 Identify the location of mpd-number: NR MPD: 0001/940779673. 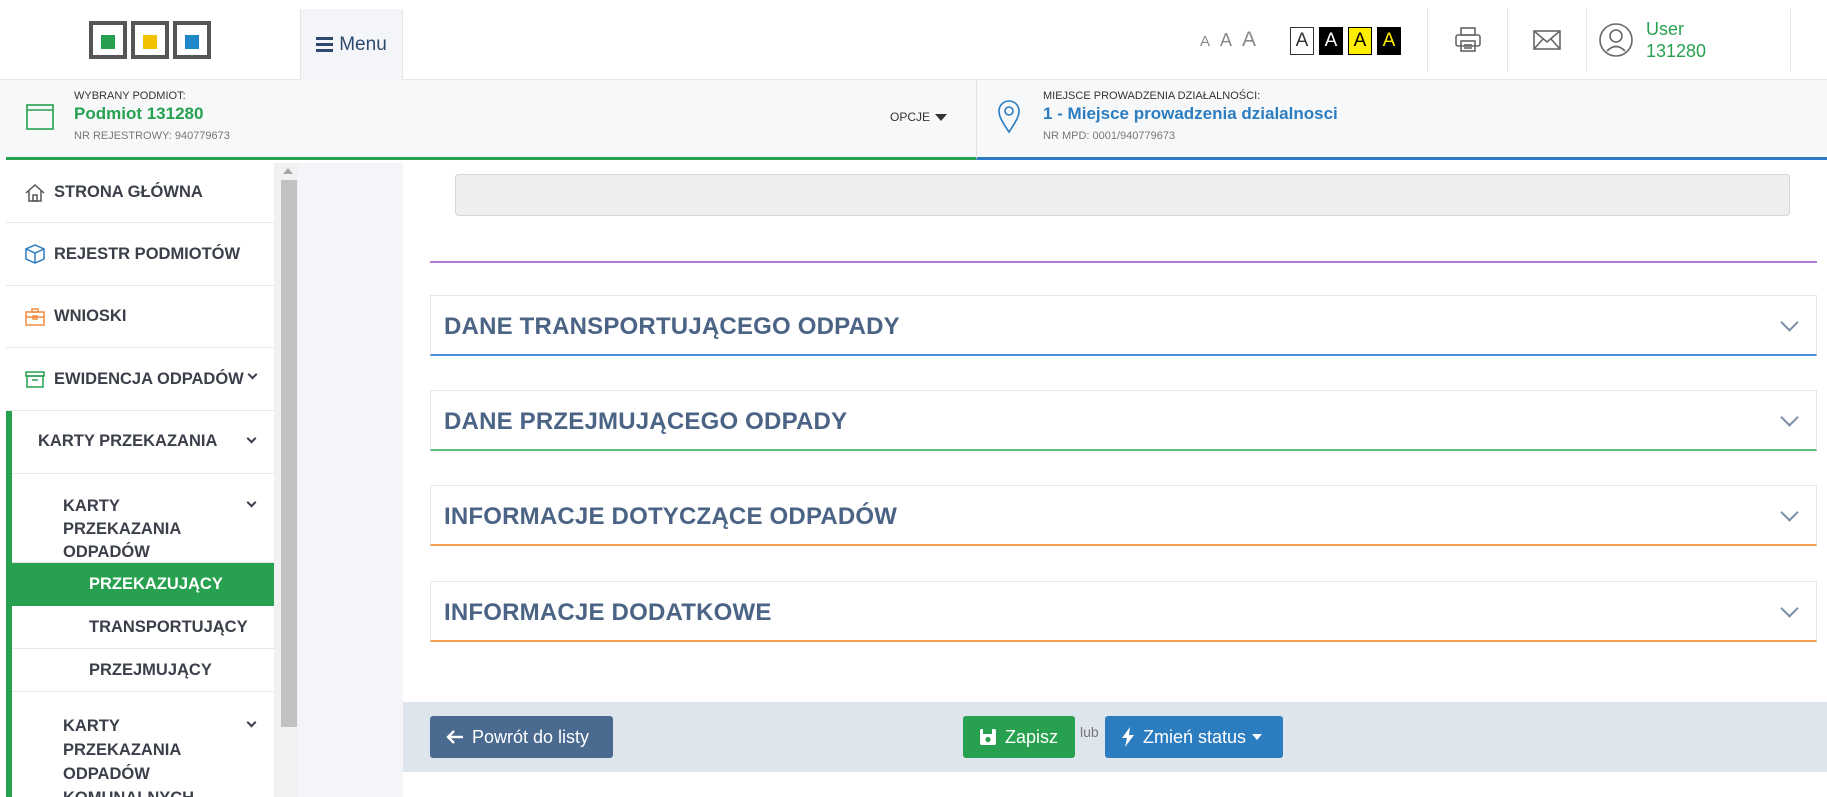
(1109, 136).